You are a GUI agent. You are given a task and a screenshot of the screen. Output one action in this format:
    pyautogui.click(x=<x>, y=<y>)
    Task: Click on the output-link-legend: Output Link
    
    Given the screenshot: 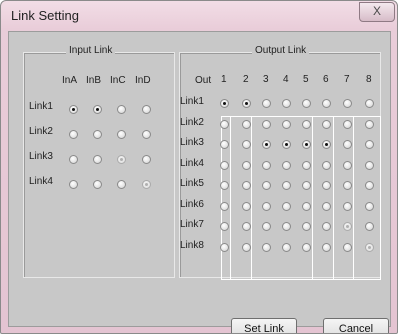 What is the action you would take?
    pyautogui.click(x=281, y=50)
    